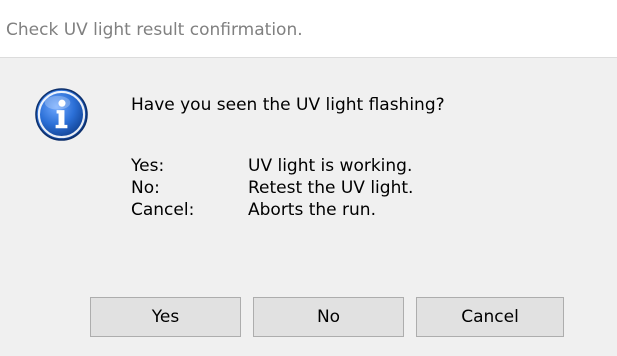  Describe the element at coordinates (148, 166) in the screenshot. I see `option-key: Yes:` at that location.